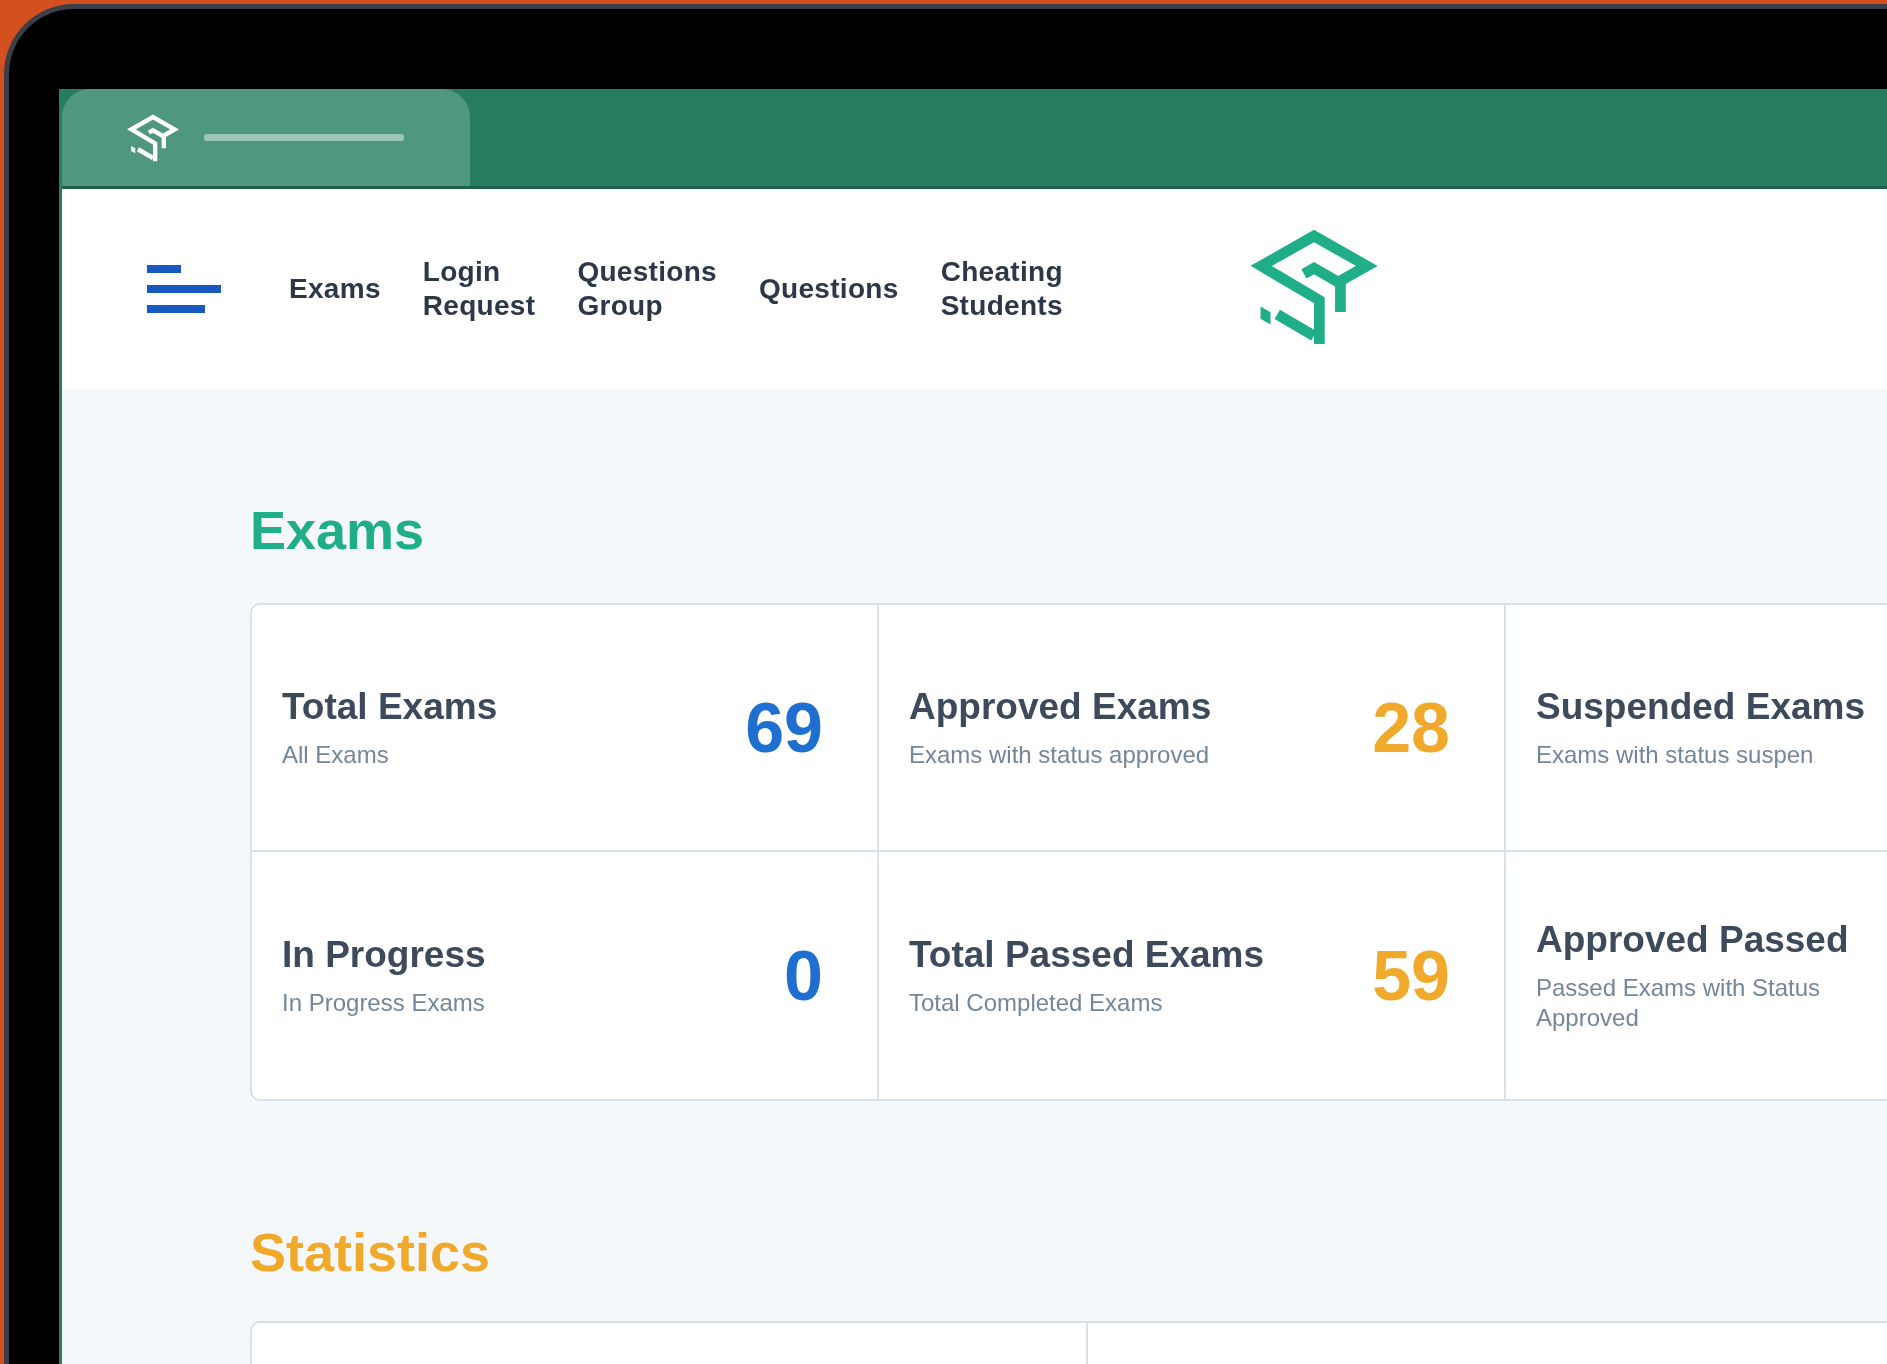 The height and width of the screenshot is (1364, 1887). What do you see at coordinates (184, 289) in the screenshot?
I see `menu-button` at bounding box center [184, 289].